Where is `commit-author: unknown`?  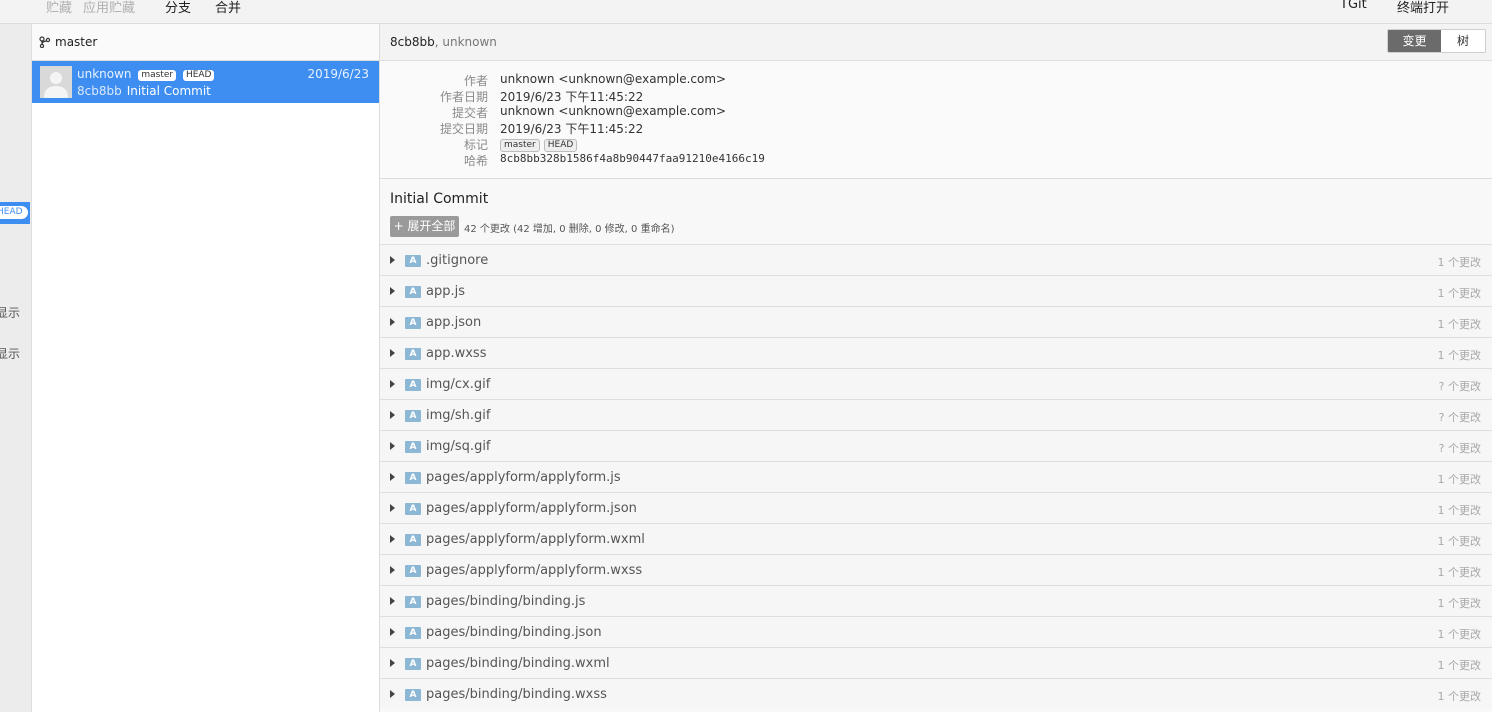
commit-author: unknown is located at coordinates (104, 74).